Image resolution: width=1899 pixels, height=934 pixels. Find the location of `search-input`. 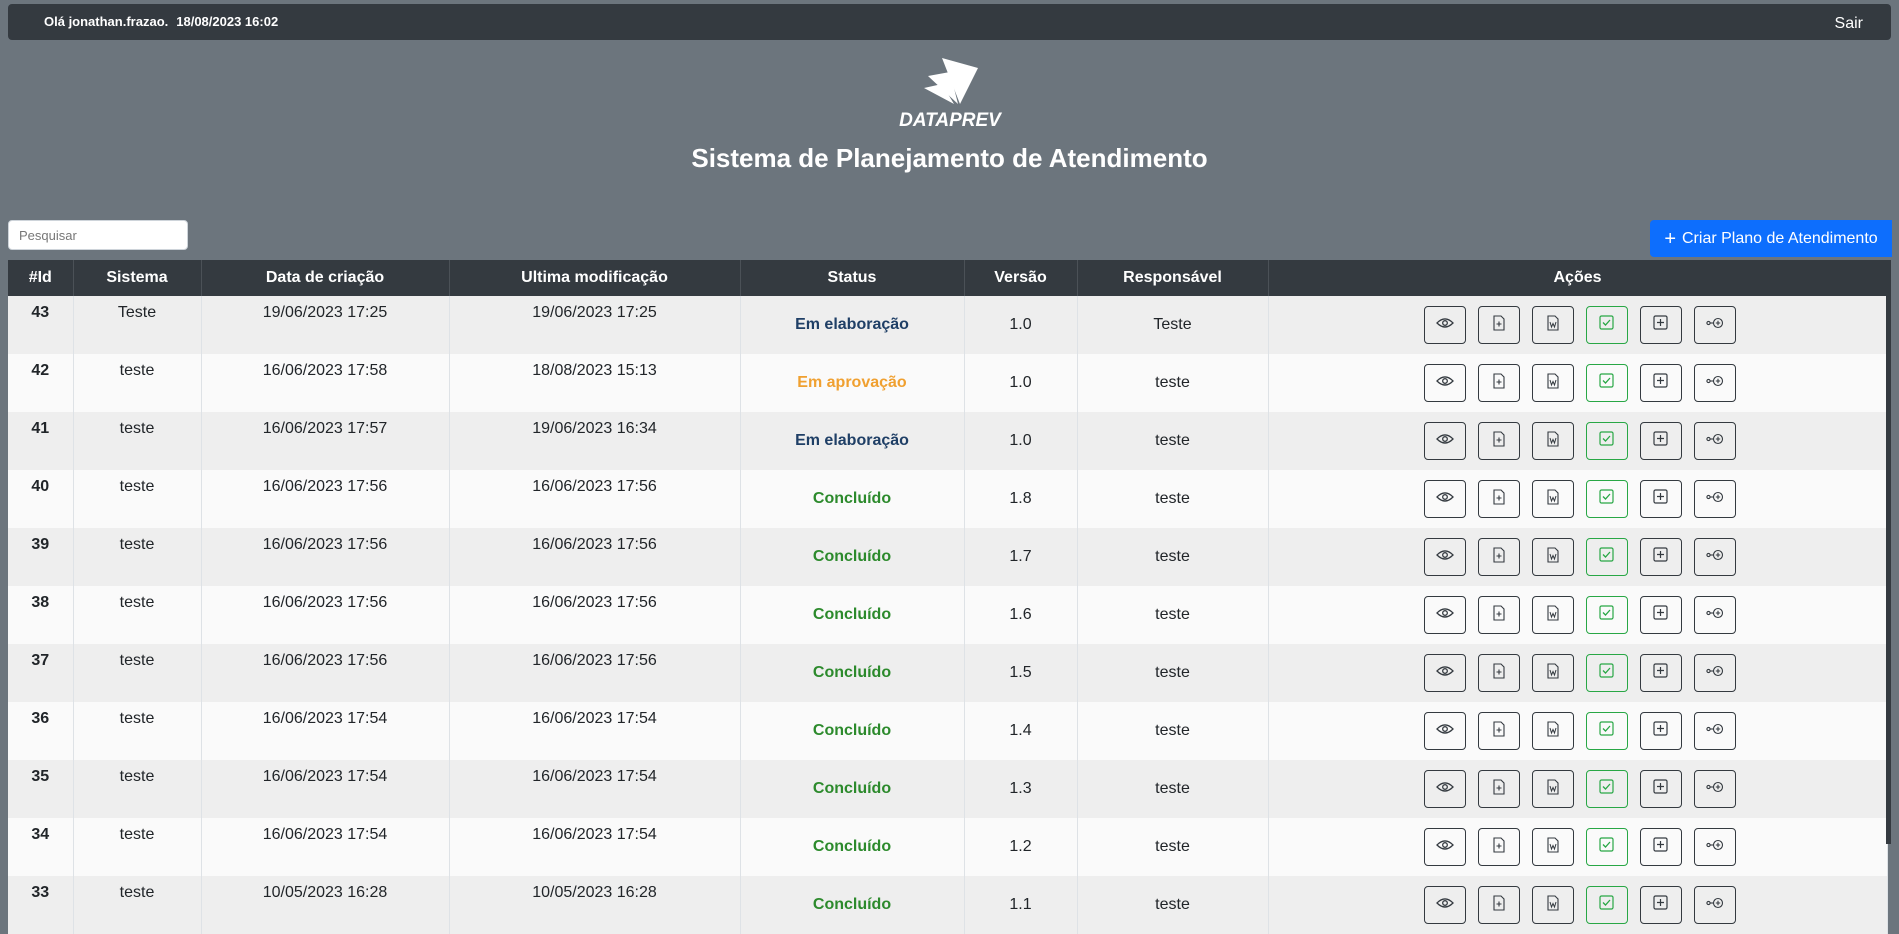

search-input is located at coordinates (98, 235).